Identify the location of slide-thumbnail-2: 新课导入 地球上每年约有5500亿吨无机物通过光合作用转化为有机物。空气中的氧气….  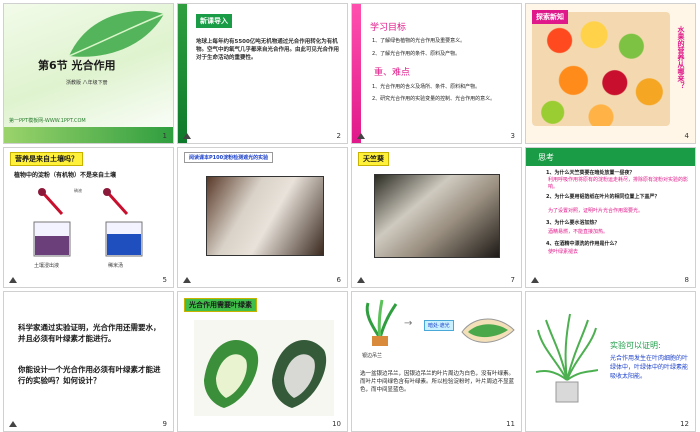
(262, 73).